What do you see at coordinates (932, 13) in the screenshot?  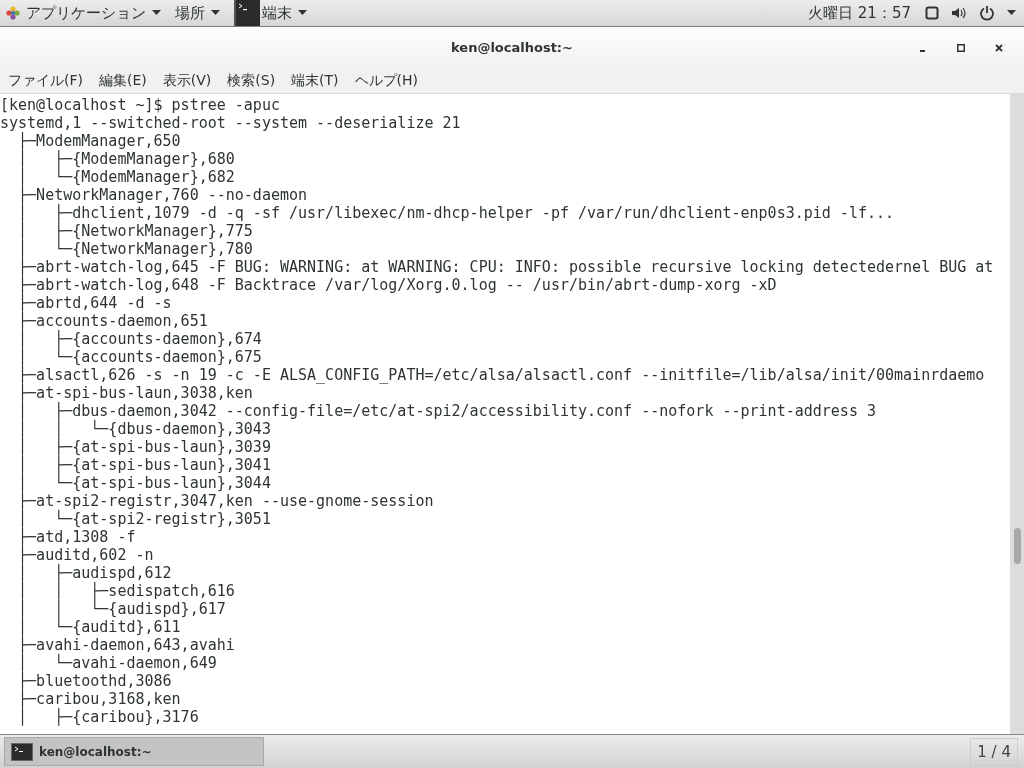 I see `screen-icon` at bounding box center [932, 13].